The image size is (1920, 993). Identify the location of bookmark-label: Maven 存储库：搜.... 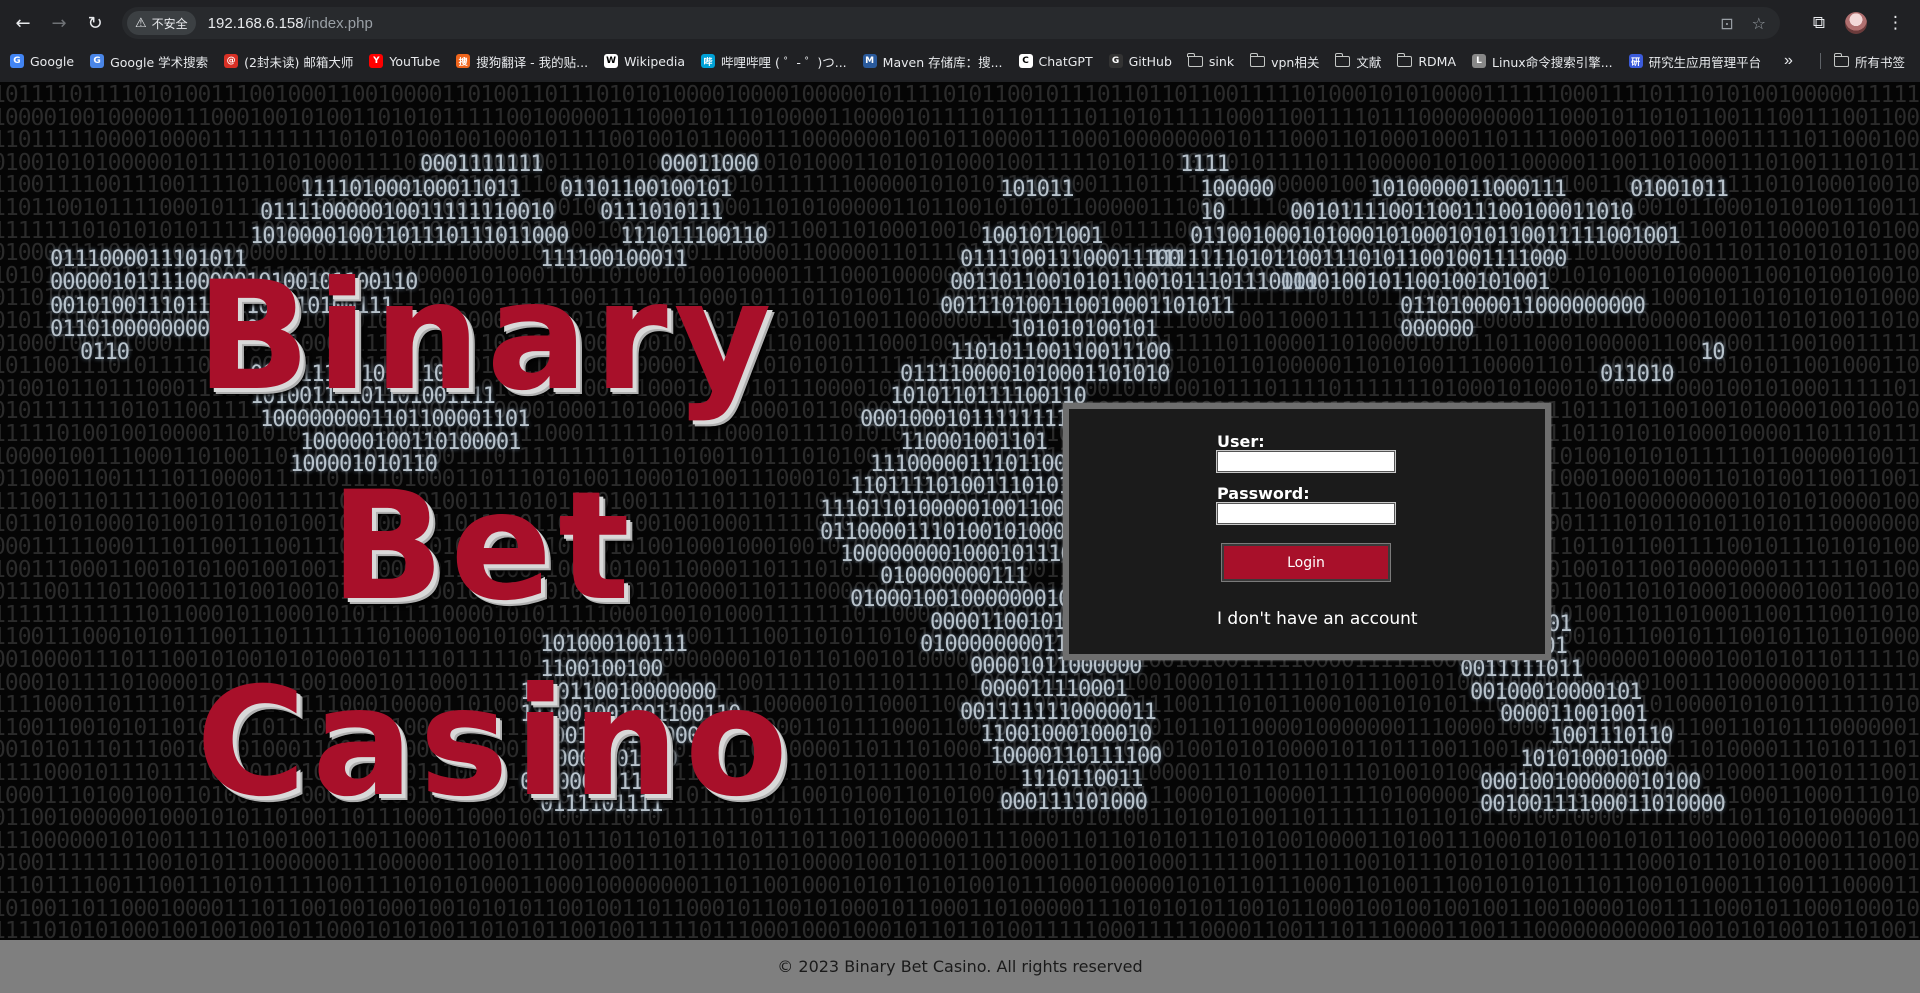
(942, 62).